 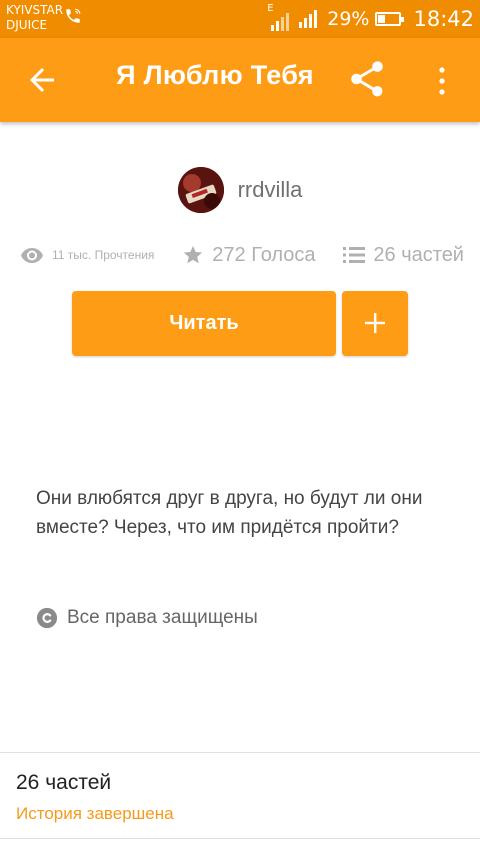 I want to click on carrier-line-1: KYIVSTAR, so click(x=35, y=10).